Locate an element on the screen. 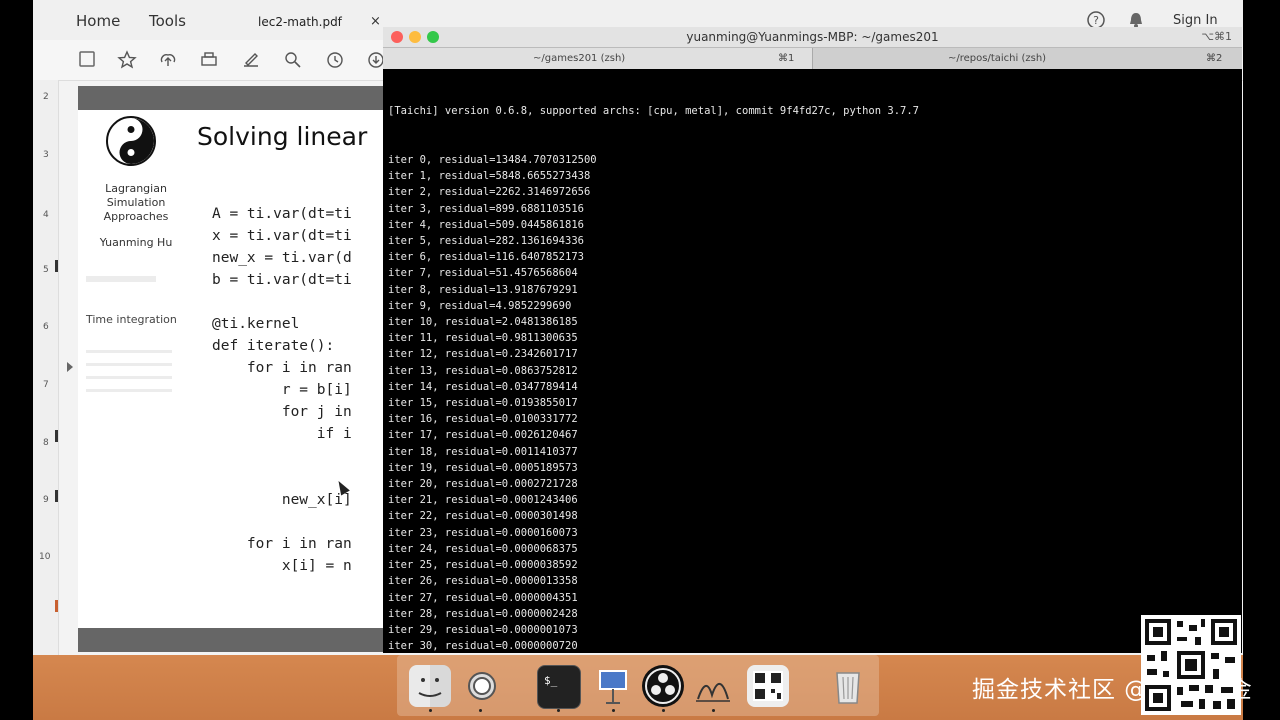 This screenshot has width=1280, height=720. terminal-line: iter 21, residual=0.0001243406 is located at coordinates (483, 500).